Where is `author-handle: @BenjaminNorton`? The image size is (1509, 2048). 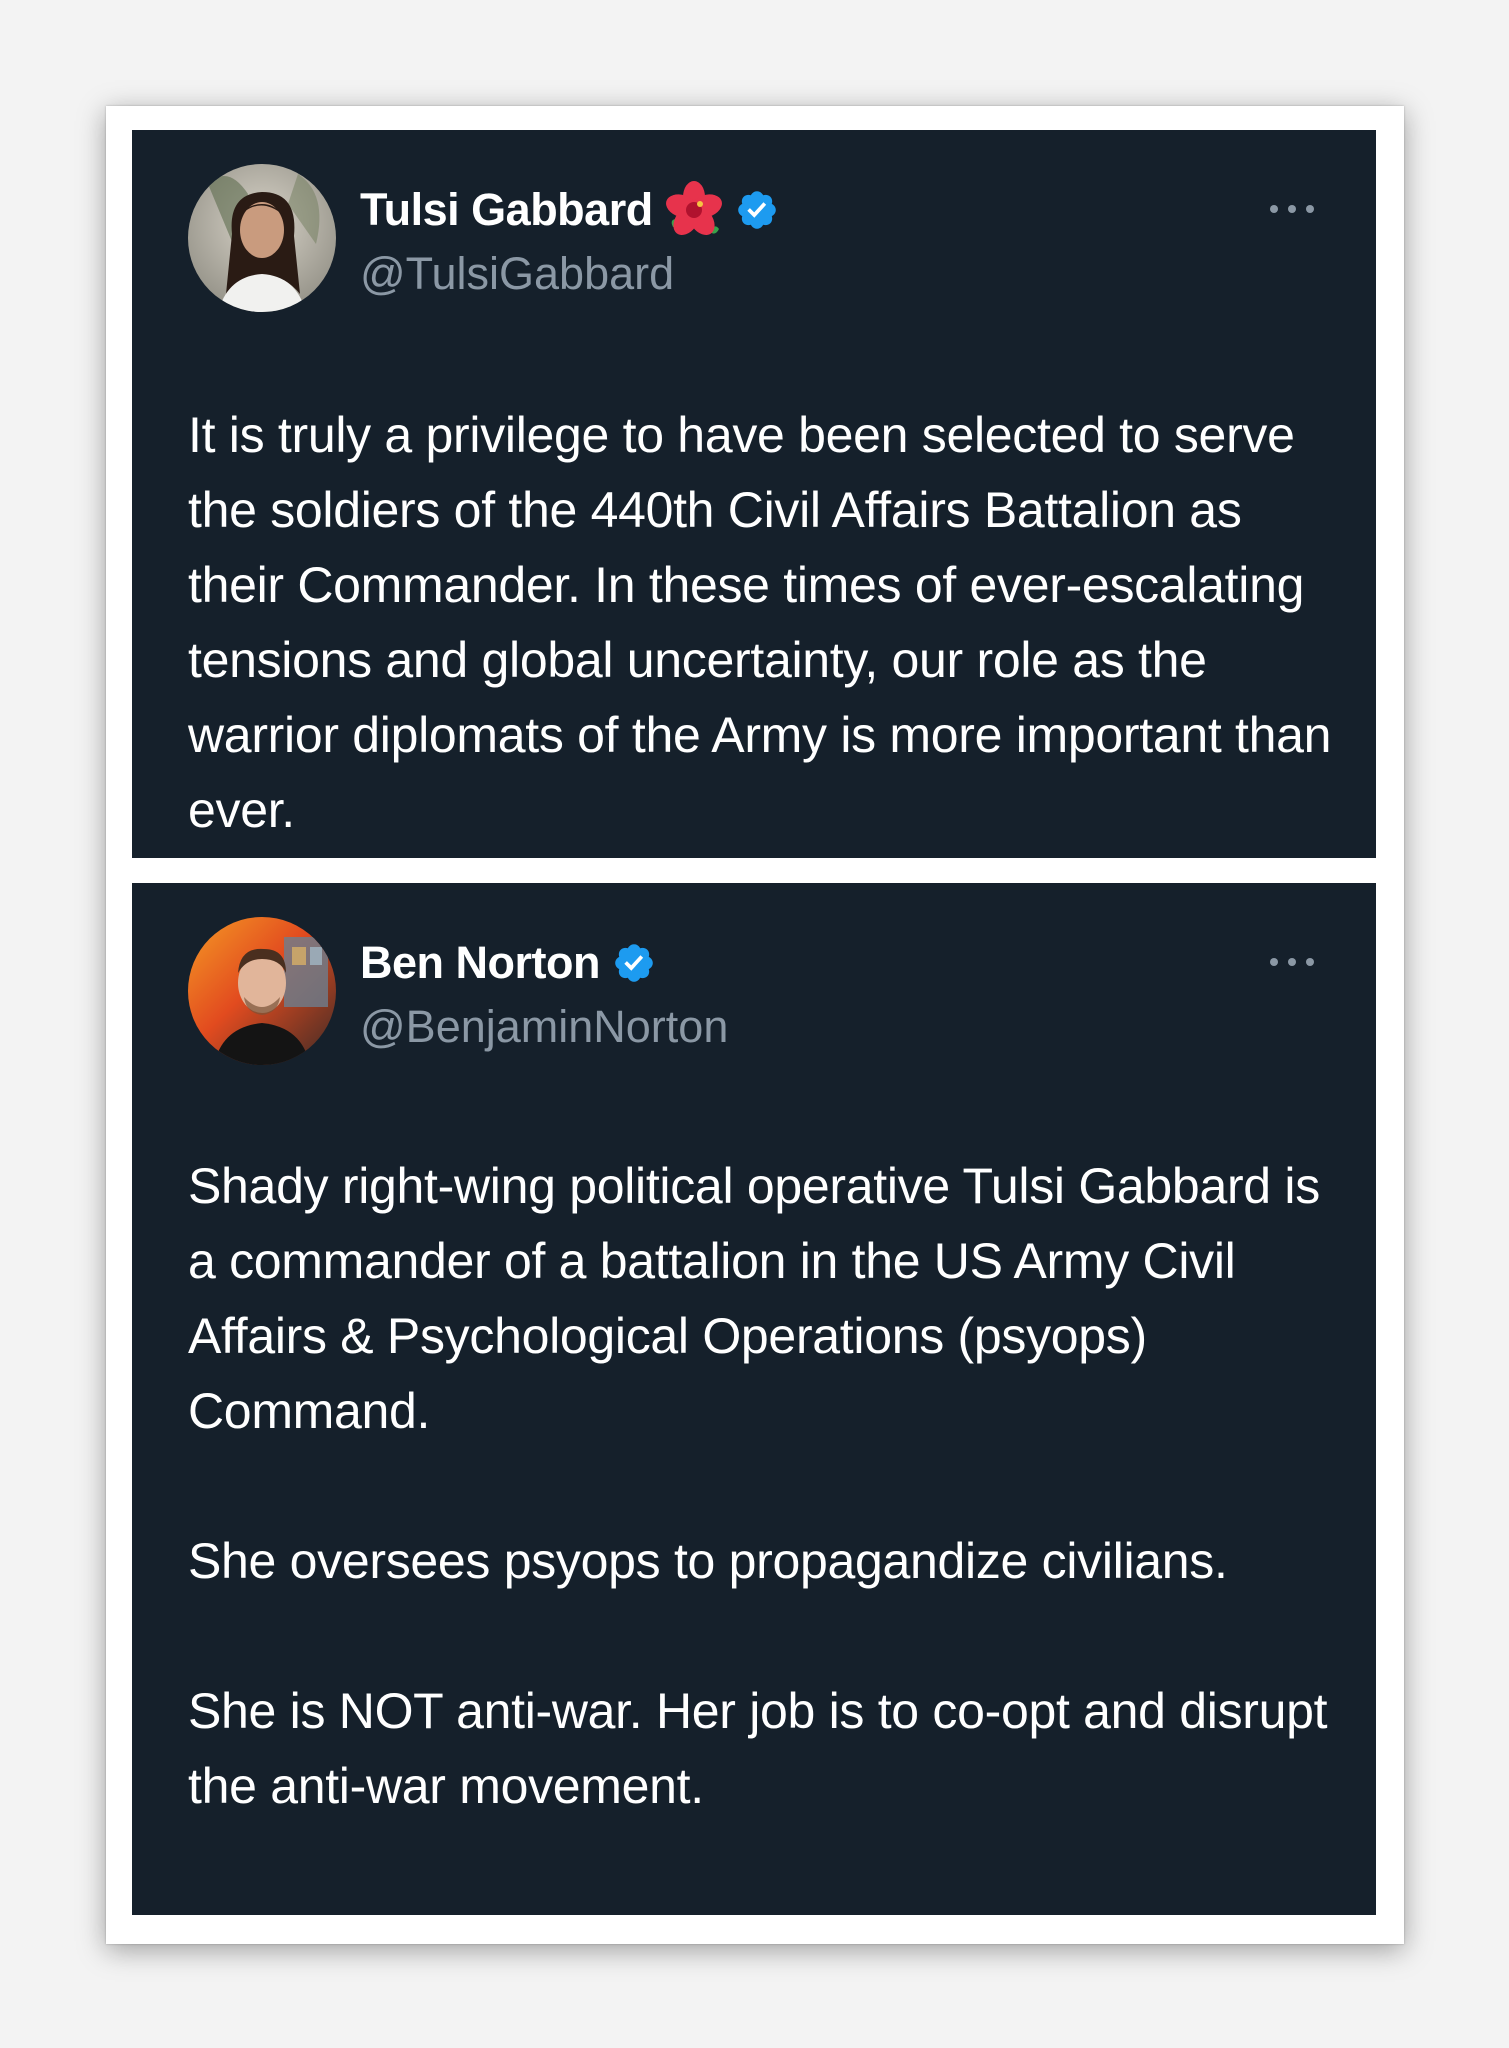
author-handle: @BenjaminNorton is located at coordinates (544, 1027).